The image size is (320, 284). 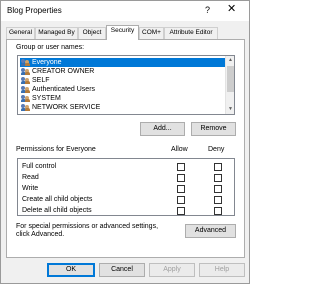 What do you see at coordinates (56, 33) in the screenshot?
I see `tab-managed-by: Managed By` at bounding box center [56, 33].